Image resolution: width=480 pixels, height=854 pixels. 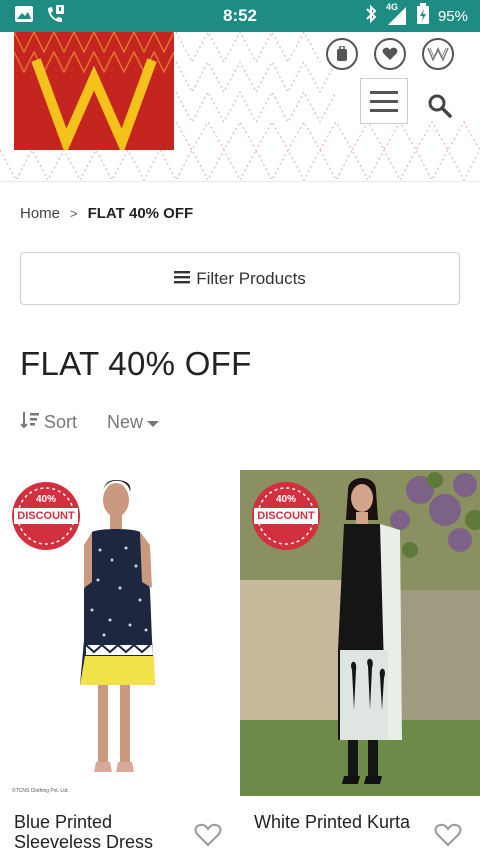 I want to click on page-title: FLAT 40% OFF, so click(x=136, y=363).